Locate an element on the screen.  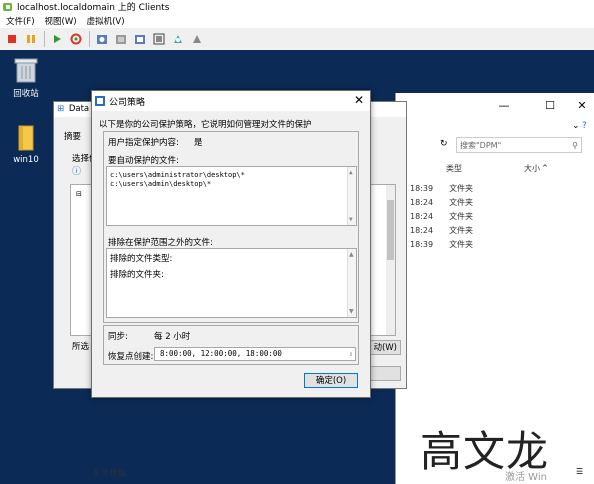
vm-toolbar is located at coordinates (297, 39).